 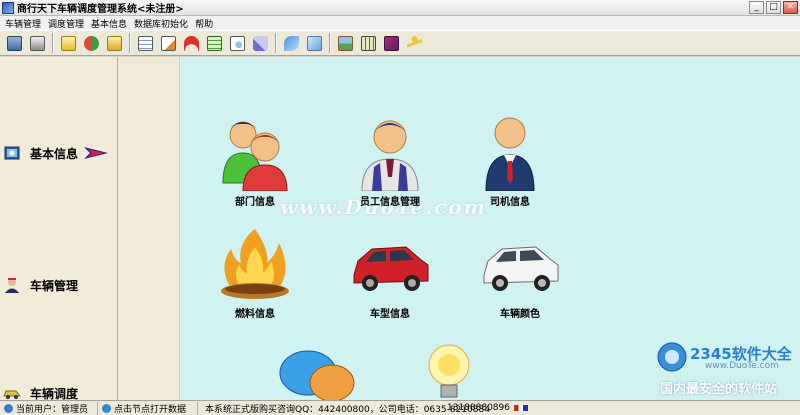 What do you see at coordinates (391, 268) in the screenshot?
I see `red-car-icon` at bounding box center [391, 268].